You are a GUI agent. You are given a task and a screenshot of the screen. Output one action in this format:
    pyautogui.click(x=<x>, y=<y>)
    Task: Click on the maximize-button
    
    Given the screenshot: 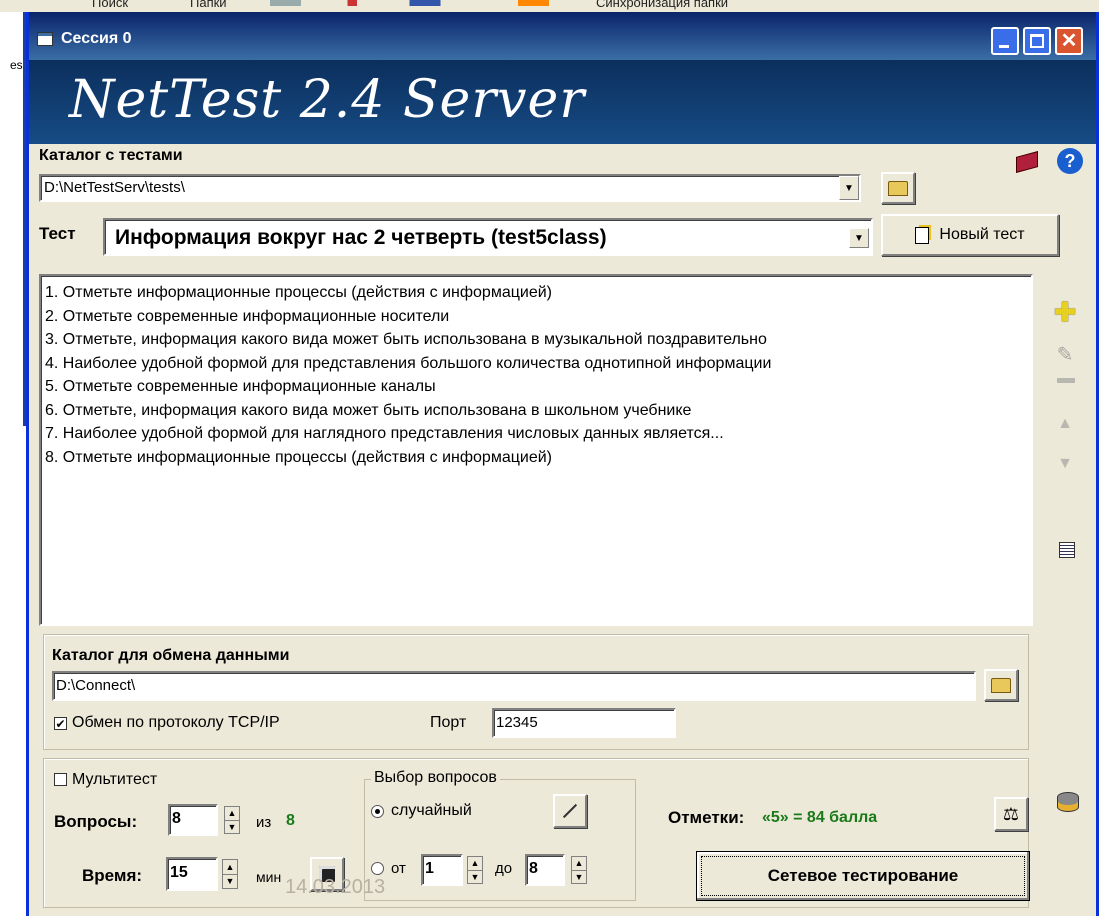 What is the action you would take?
    pyautogui.click(x=1037, y=41)
    